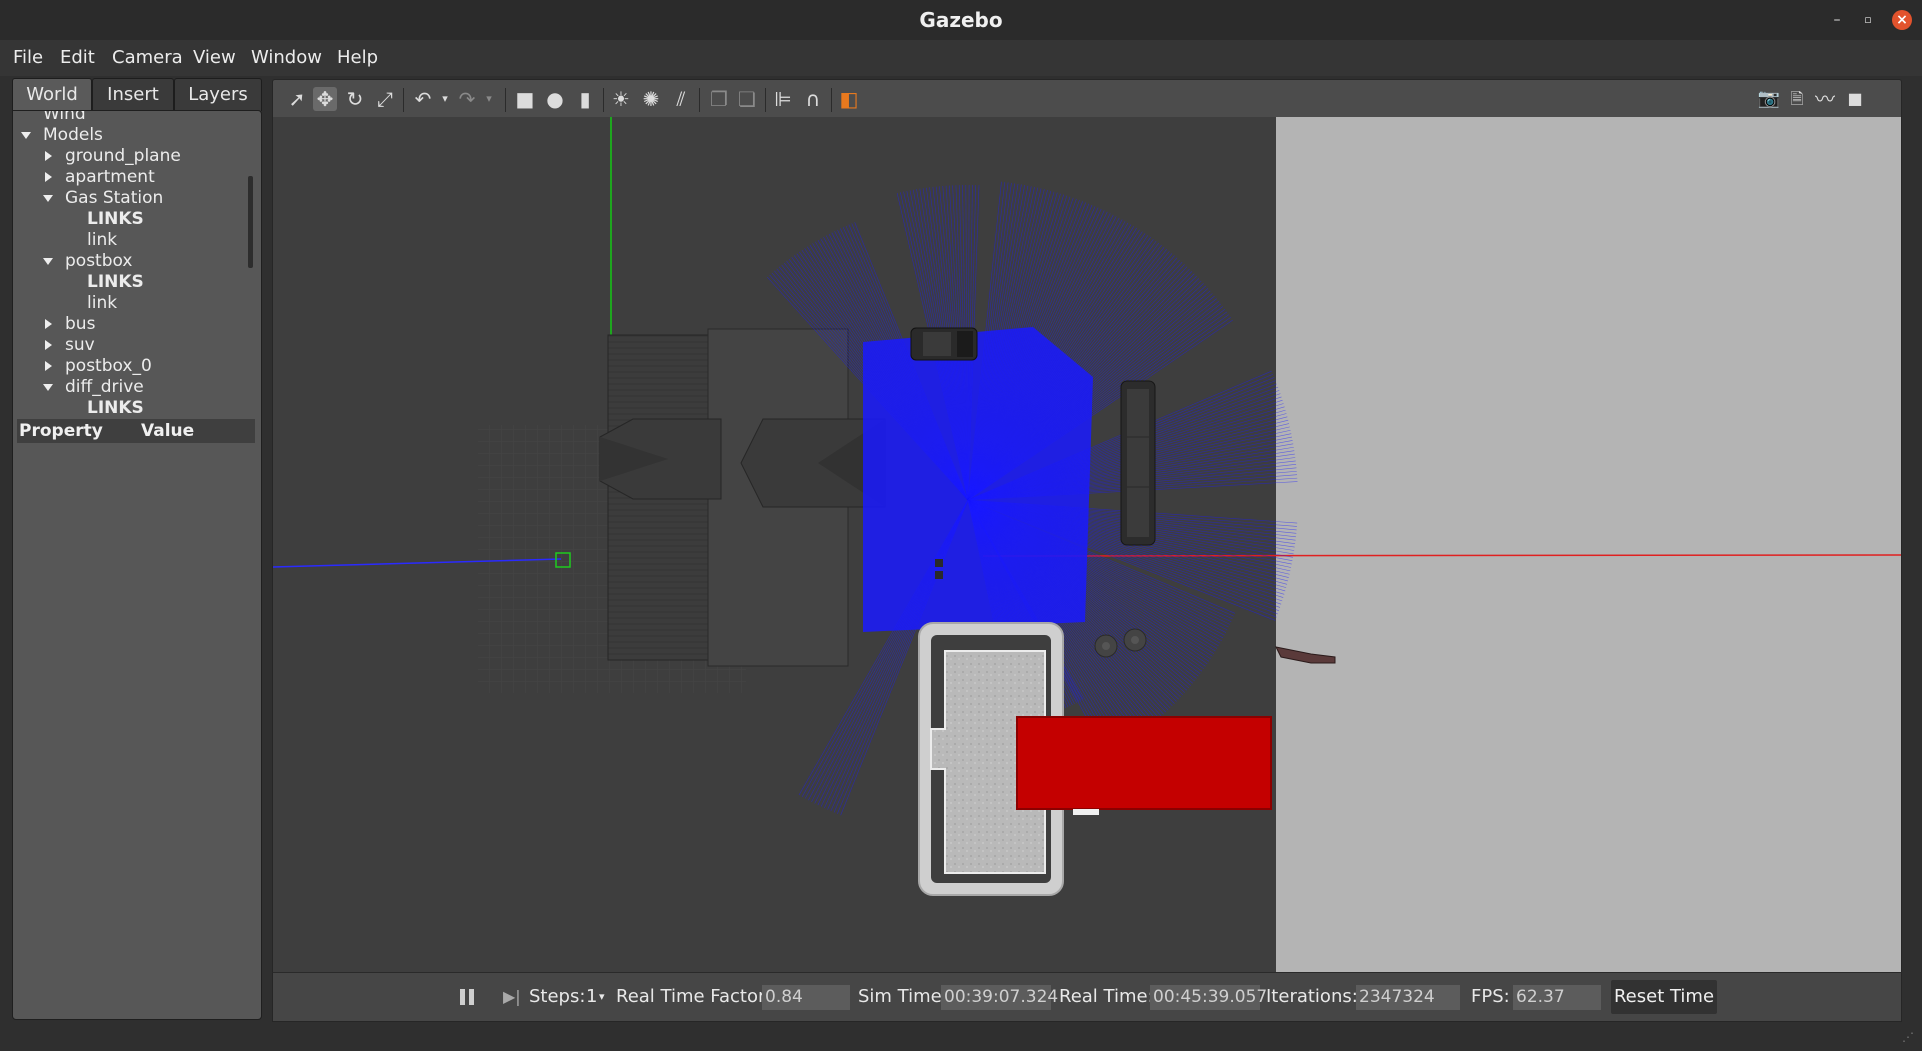 The width and height of the screenshot is (1922, 1051). Describe the element at coordinates (1825, 99) in the screenshot. I see `plot-icon: 〰` at that location.